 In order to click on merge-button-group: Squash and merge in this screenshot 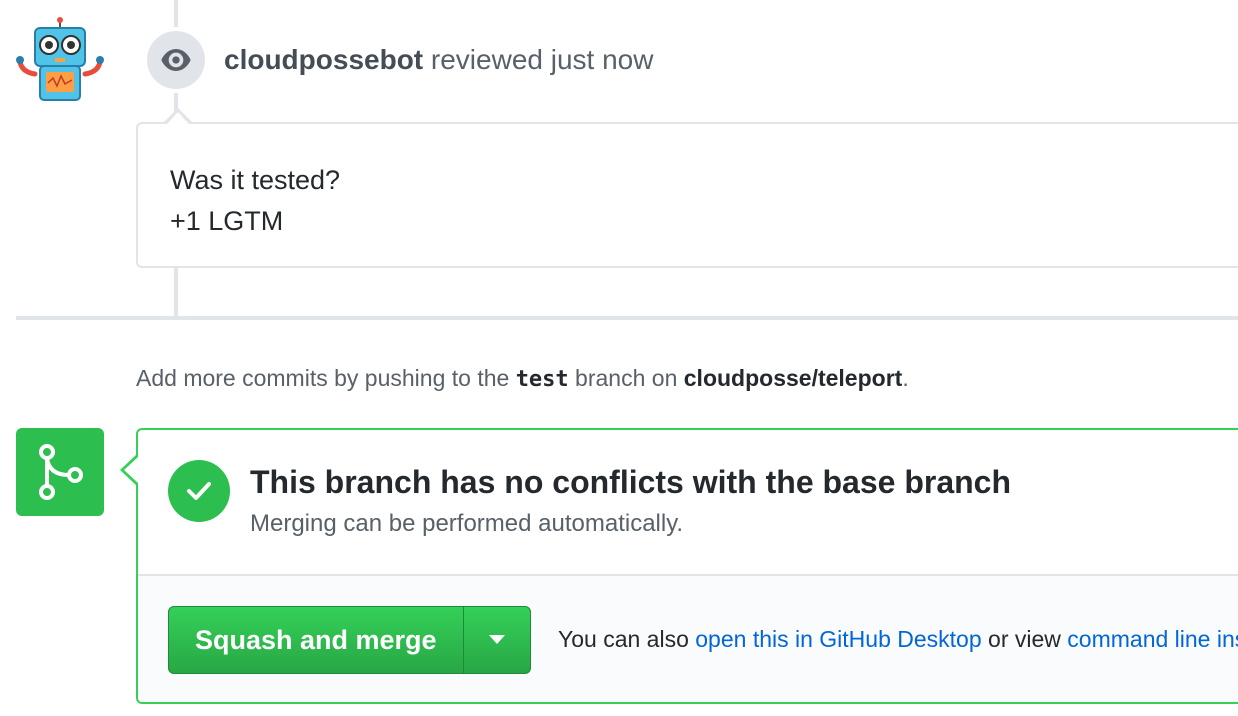, I will do `click(349, 640)`.